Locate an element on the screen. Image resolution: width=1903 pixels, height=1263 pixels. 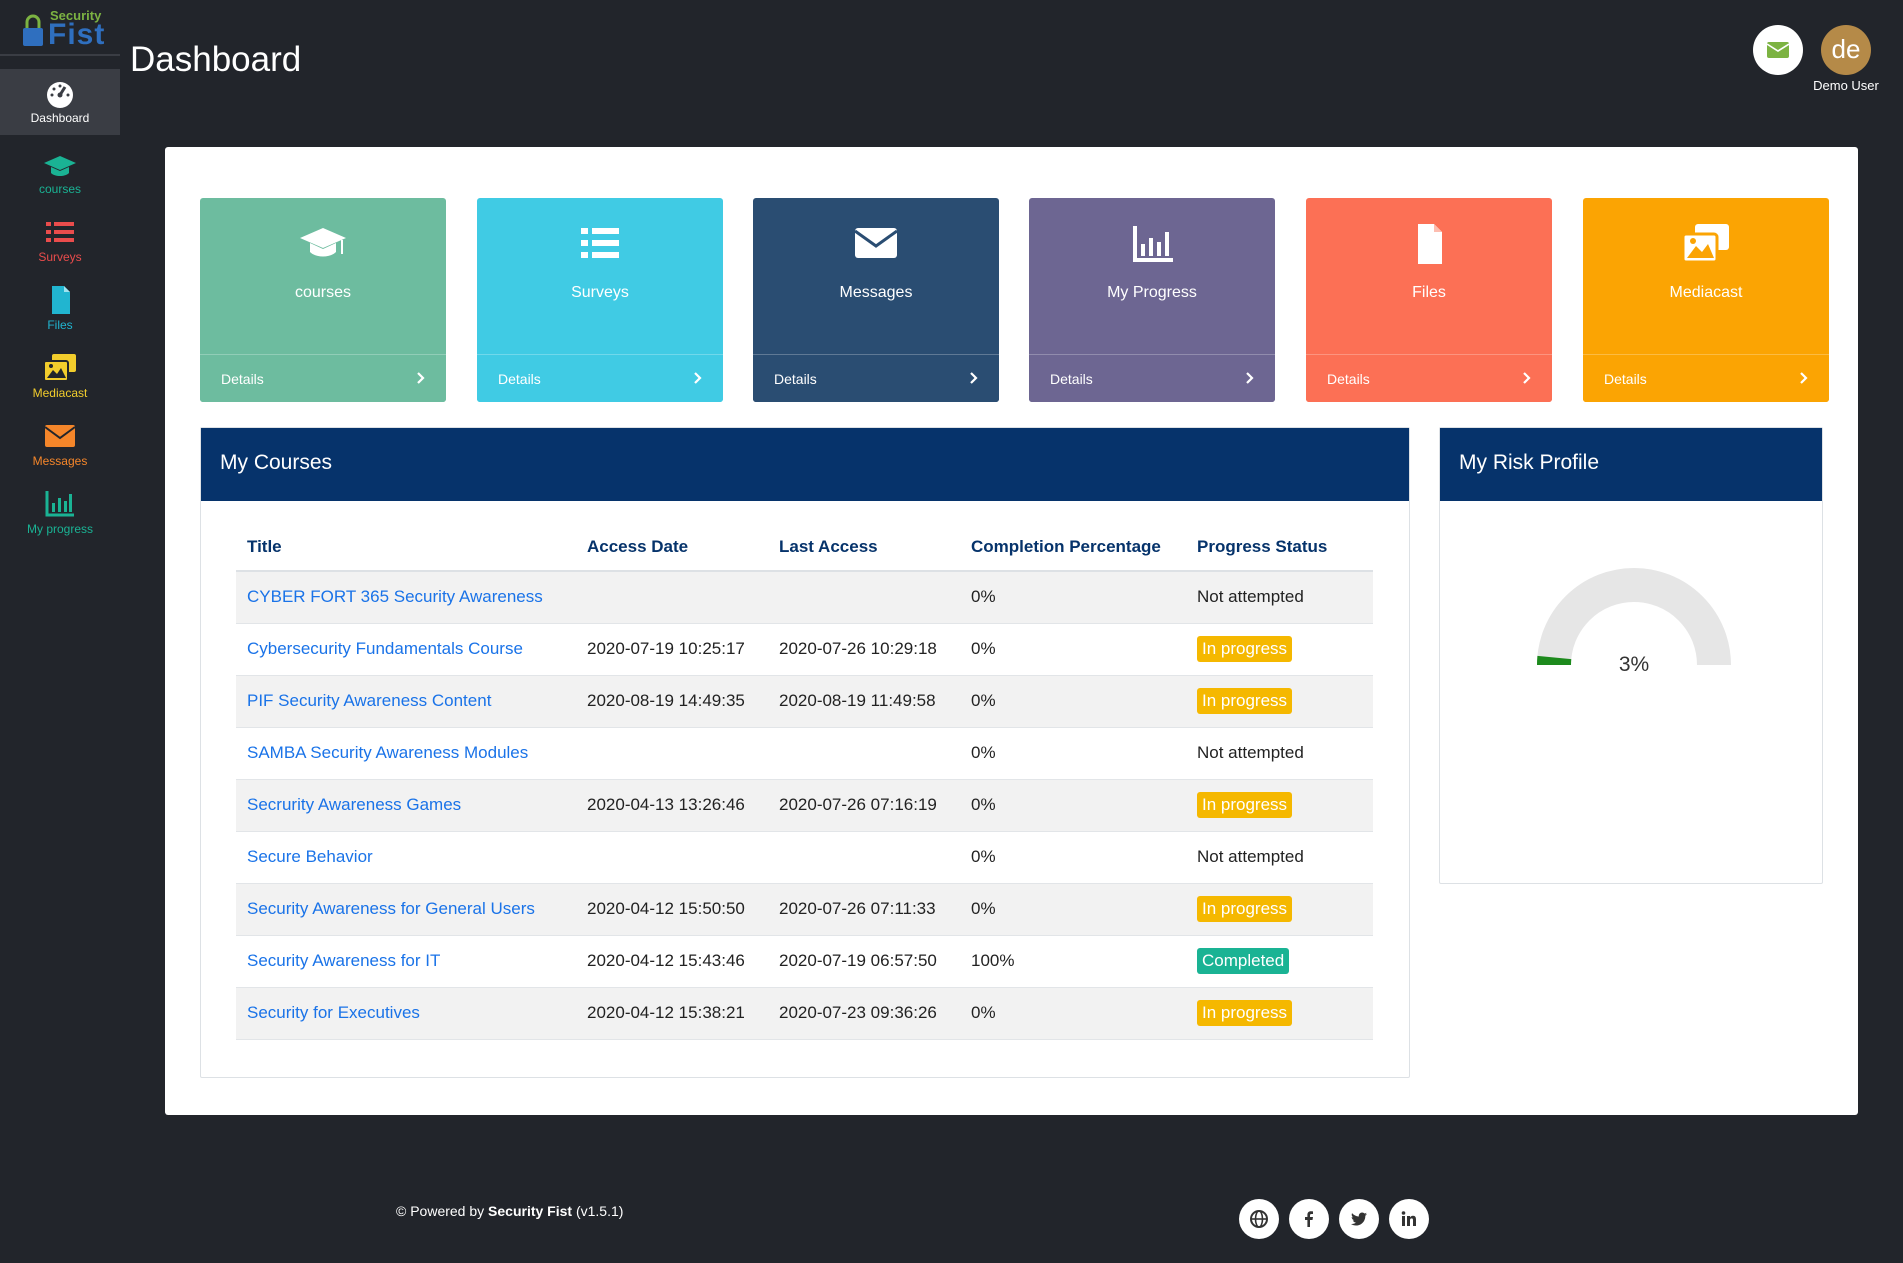
messages-button is located at coordinates (1778, 50).